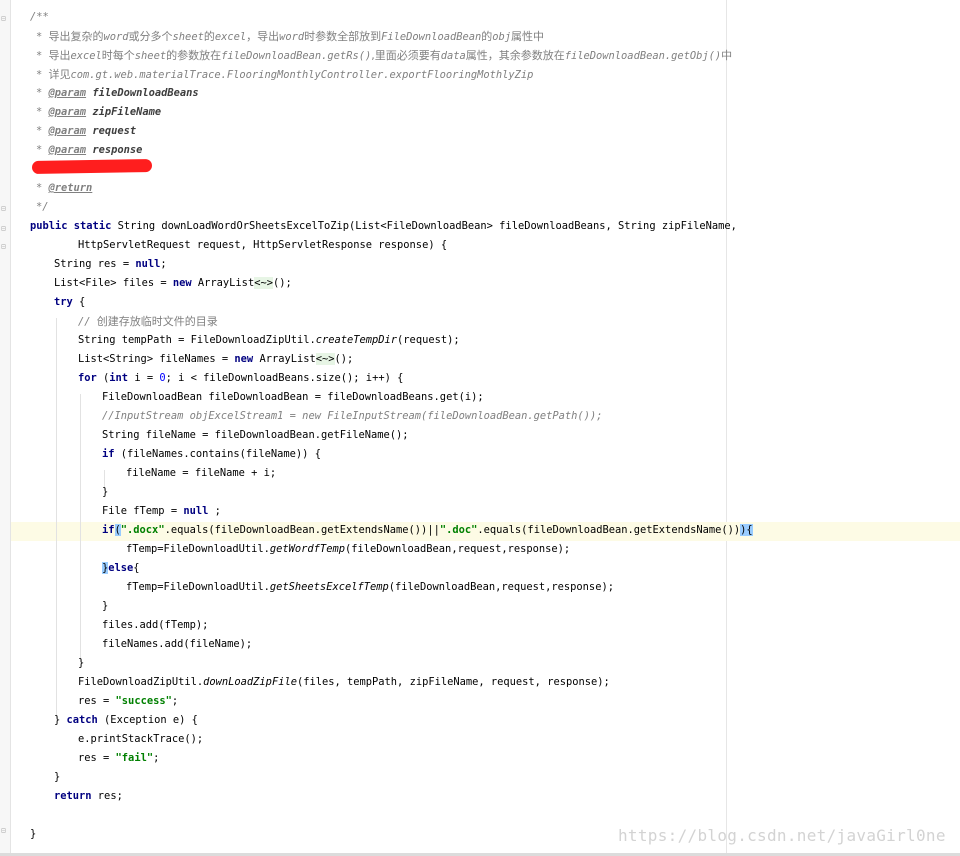  What do you see at coordinates (86, 131) in the screenshot?
I see `javadoc-param: * @param request` at bounding box center [86, 131].